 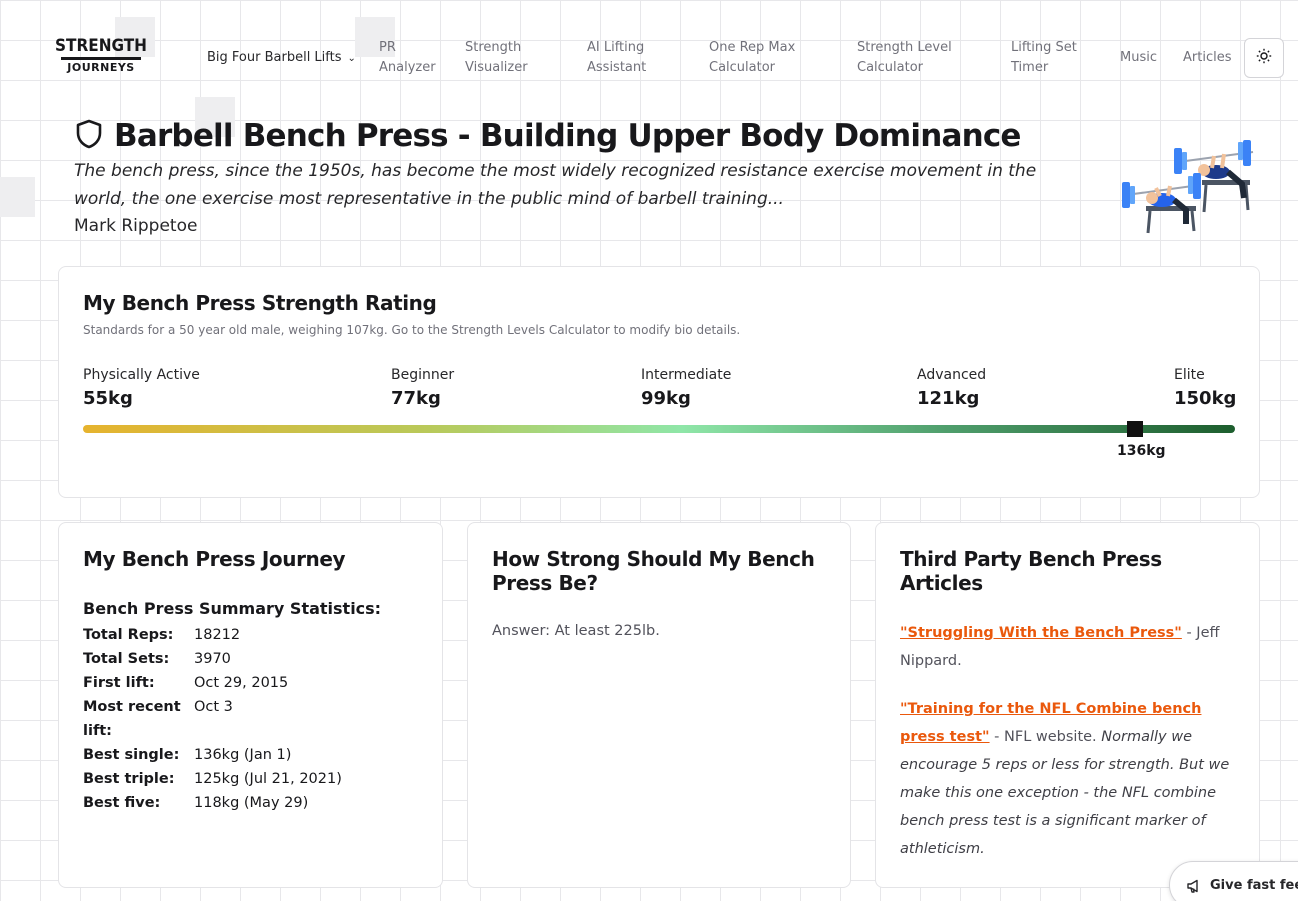 I want to click on nav-music: Music, so click(x=1138, y=58).